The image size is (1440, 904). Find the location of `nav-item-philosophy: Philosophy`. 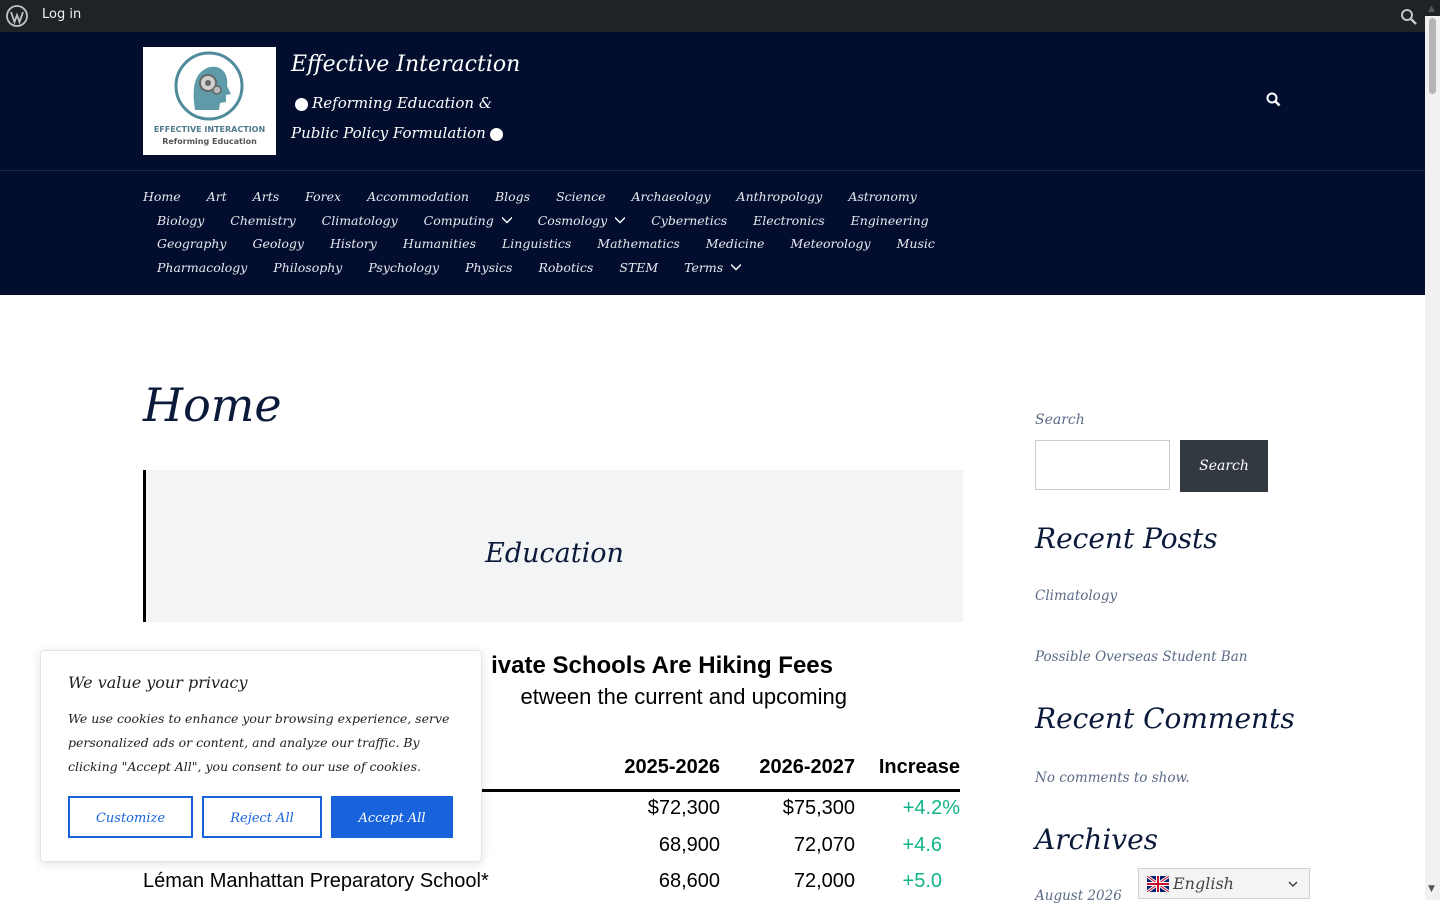

nav-item-philosophy: Philosophy is located at coordinates (307, 267).